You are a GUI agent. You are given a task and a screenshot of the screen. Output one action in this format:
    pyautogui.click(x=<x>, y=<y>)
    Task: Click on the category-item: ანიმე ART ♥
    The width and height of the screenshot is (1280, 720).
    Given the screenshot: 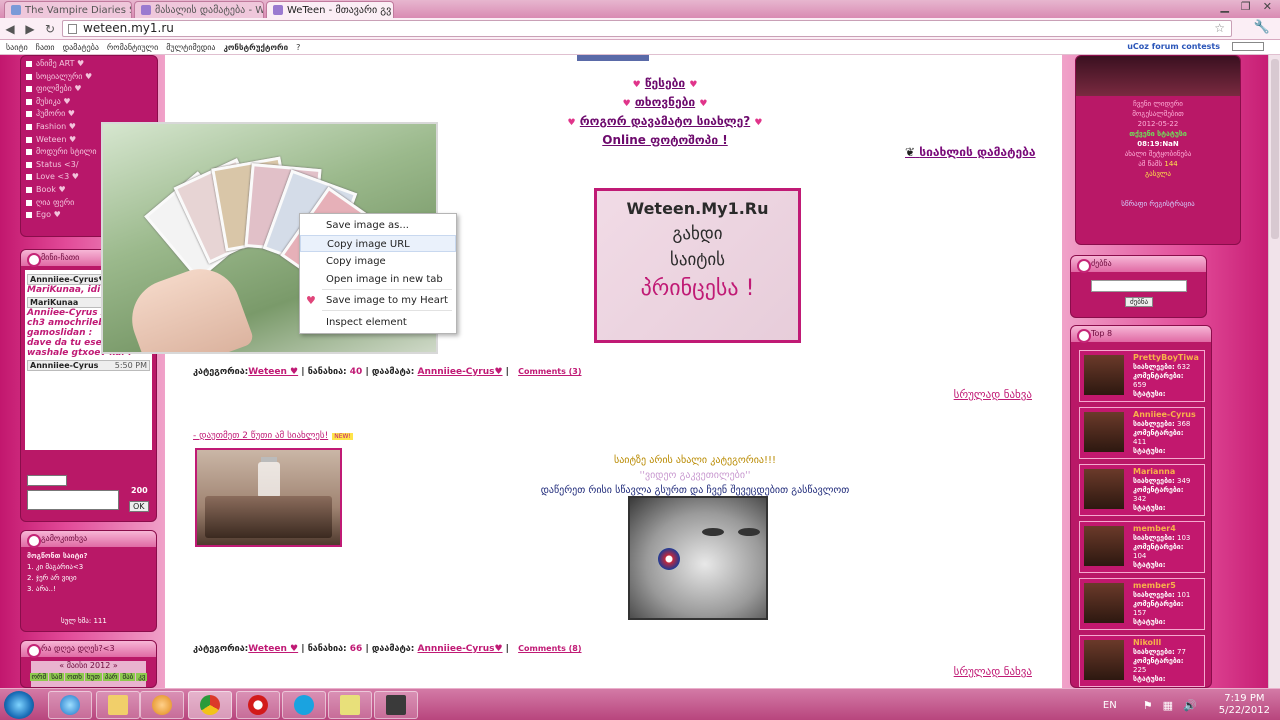 What is the action you would take?
    pyautogui.click(x=90, y=64)
    